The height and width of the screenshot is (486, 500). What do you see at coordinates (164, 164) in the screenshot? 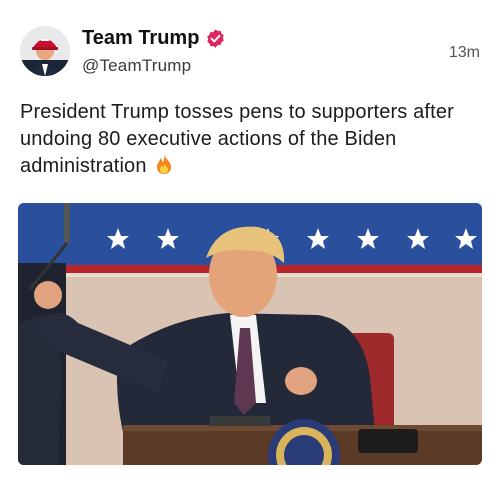
I see `fire-icon` at bounding box center [164, 164].